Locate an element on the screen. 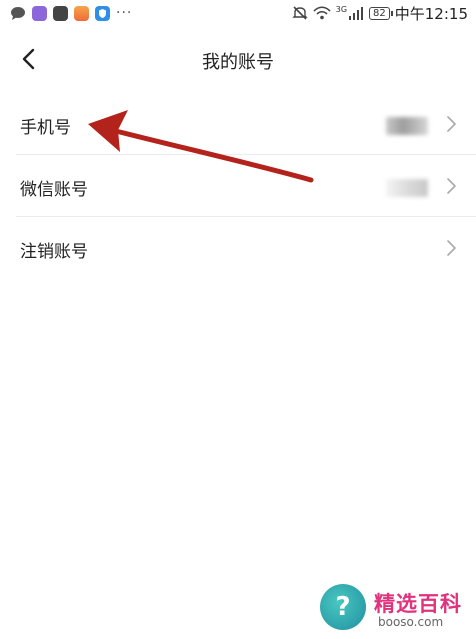 The height and width of the screenshot is (639, 476). app-orange-icon is located at coordinates (81, 13).